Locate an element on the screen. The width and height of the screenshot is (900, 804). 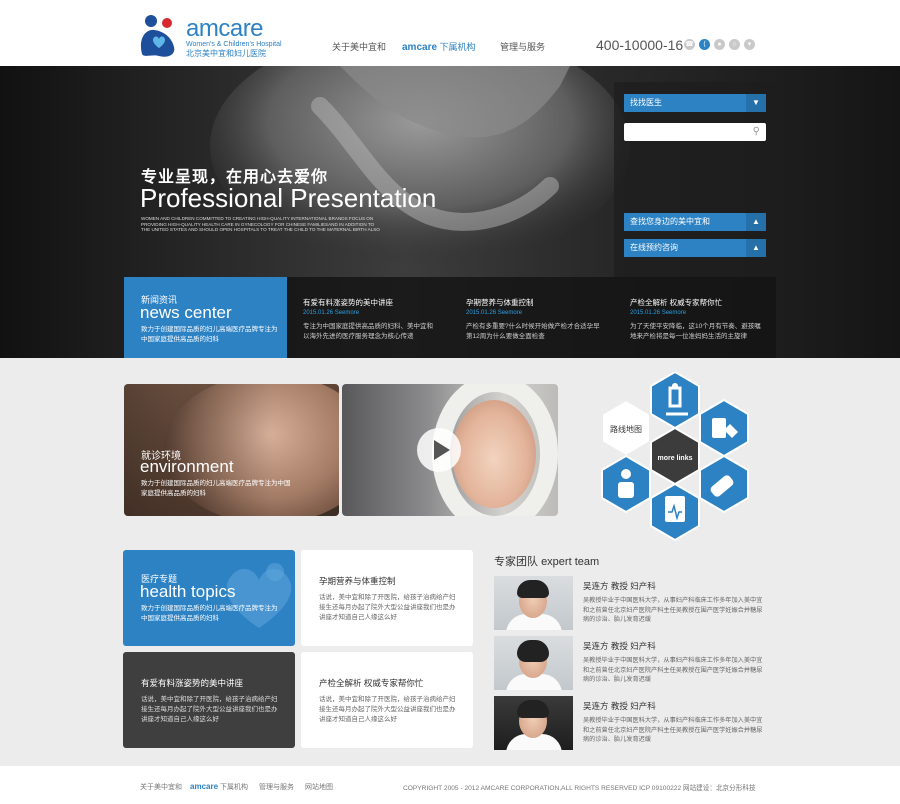
hex-clipboard is located at coordinates (675, 512).